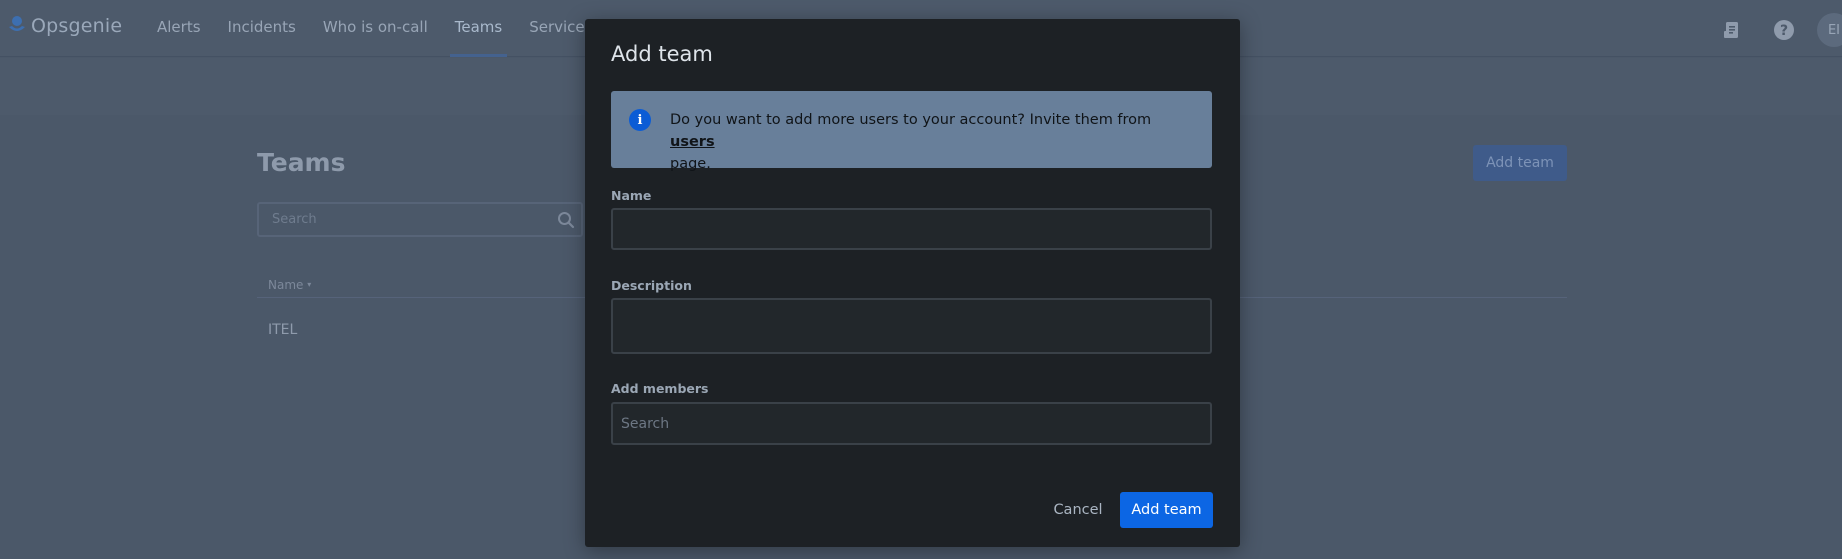 Image resolution: width=1842 pixels, height=559 pixels. What do you see at coordinates (301, 162) in the screenshot?
I see `page-title: Teams` at bounding box center [301, 162].